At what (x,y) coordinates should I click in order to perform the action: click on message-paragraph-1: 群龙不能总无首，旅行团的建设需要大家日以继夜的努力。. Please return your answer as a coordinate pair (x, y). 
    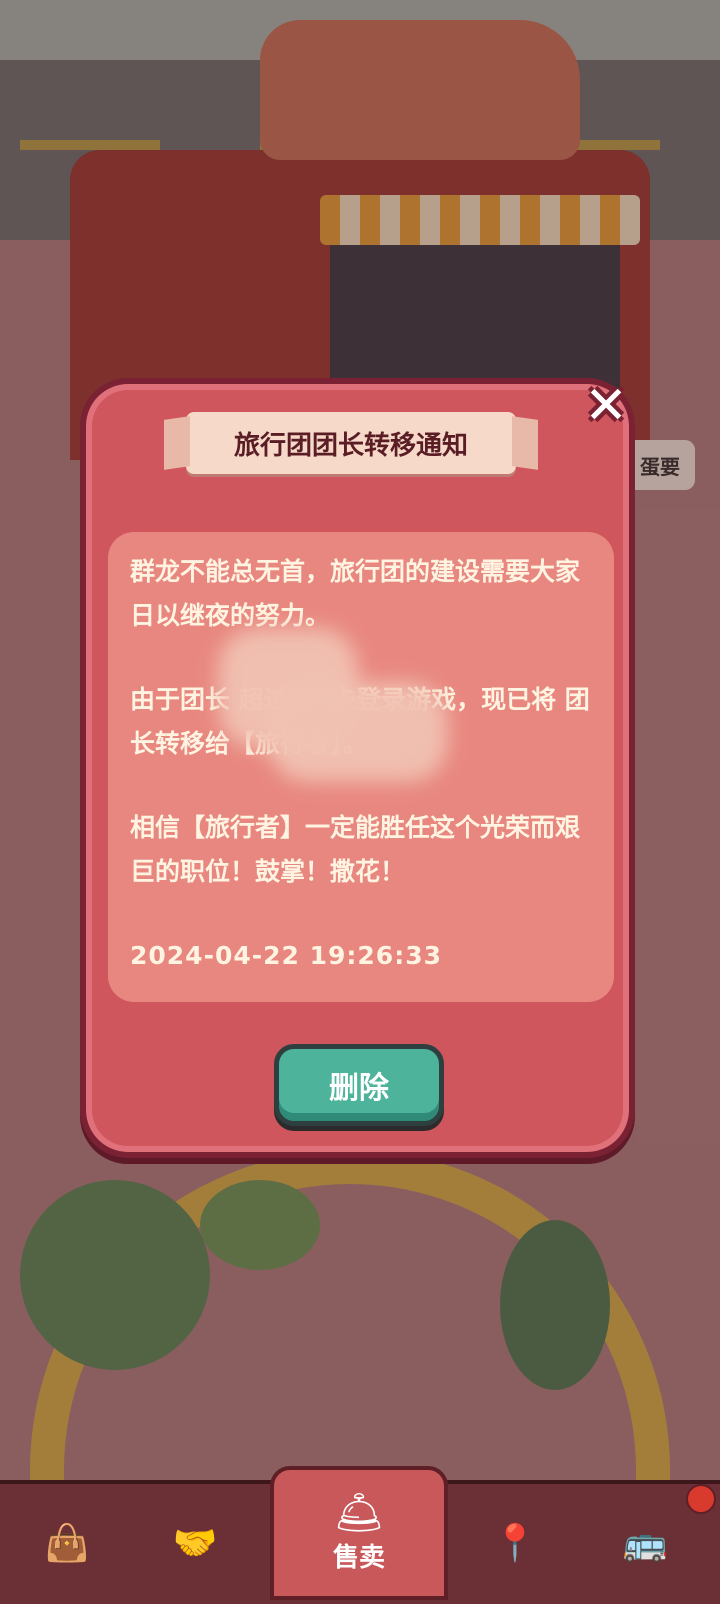
    Looking at the image, I should click on (355, 593).